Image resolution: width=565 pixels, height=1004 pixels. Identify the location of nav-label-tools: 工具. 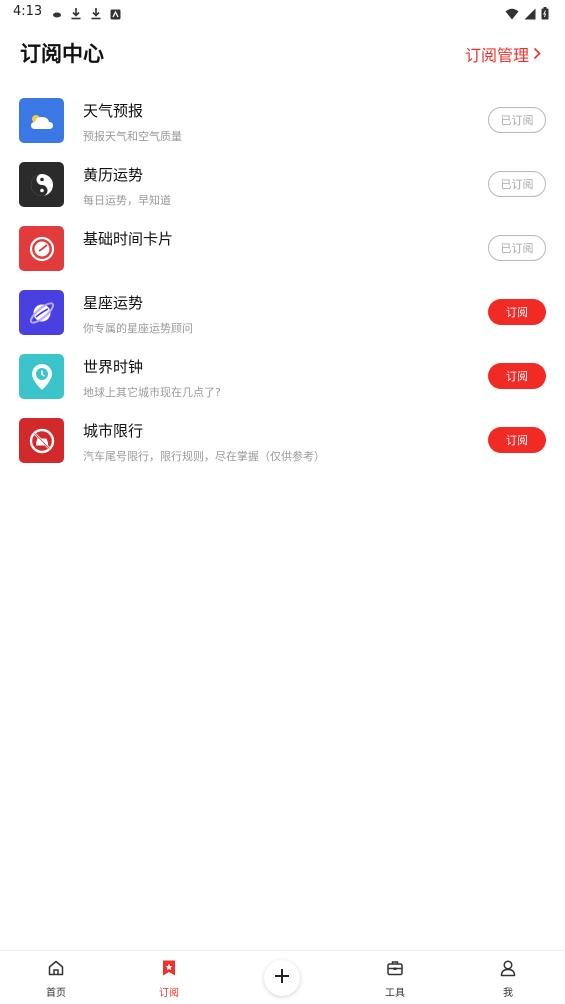
(395, 993).